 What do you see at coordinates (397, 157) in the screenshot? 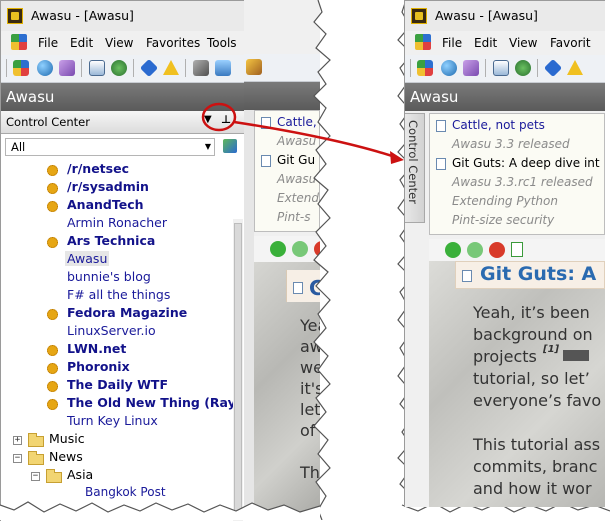
I see `arrowhead-icon` at bounding box center [397, 157].